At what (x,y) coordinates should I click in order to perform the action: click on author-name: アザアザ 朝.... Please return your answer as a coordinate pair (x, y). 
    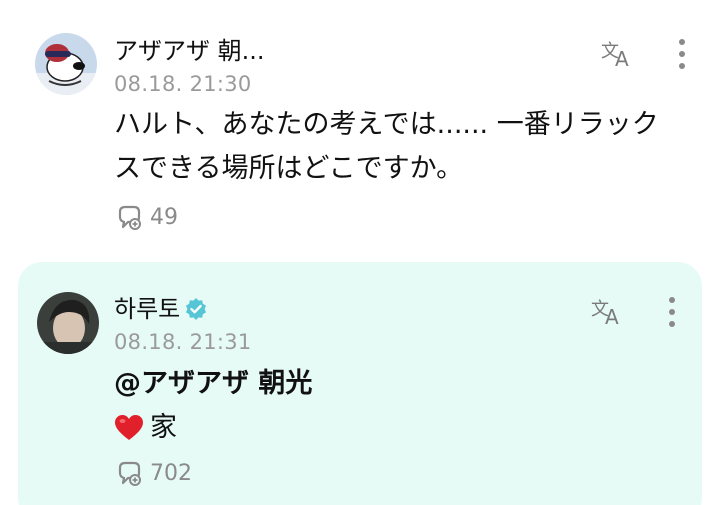
    Looking at the image, I should click on (189, 51).